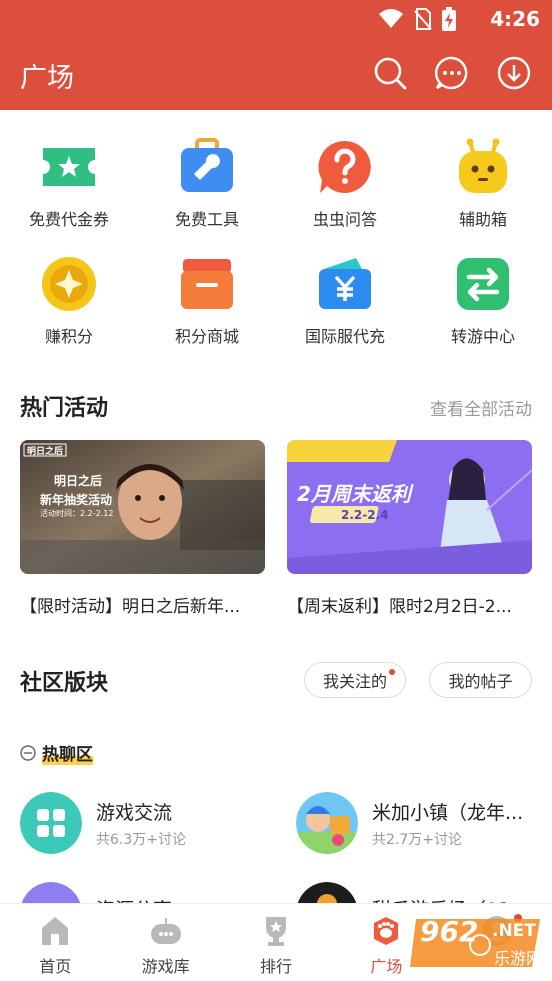  I want to click on my-posts-button: 我的帖子, so click(480, 680).